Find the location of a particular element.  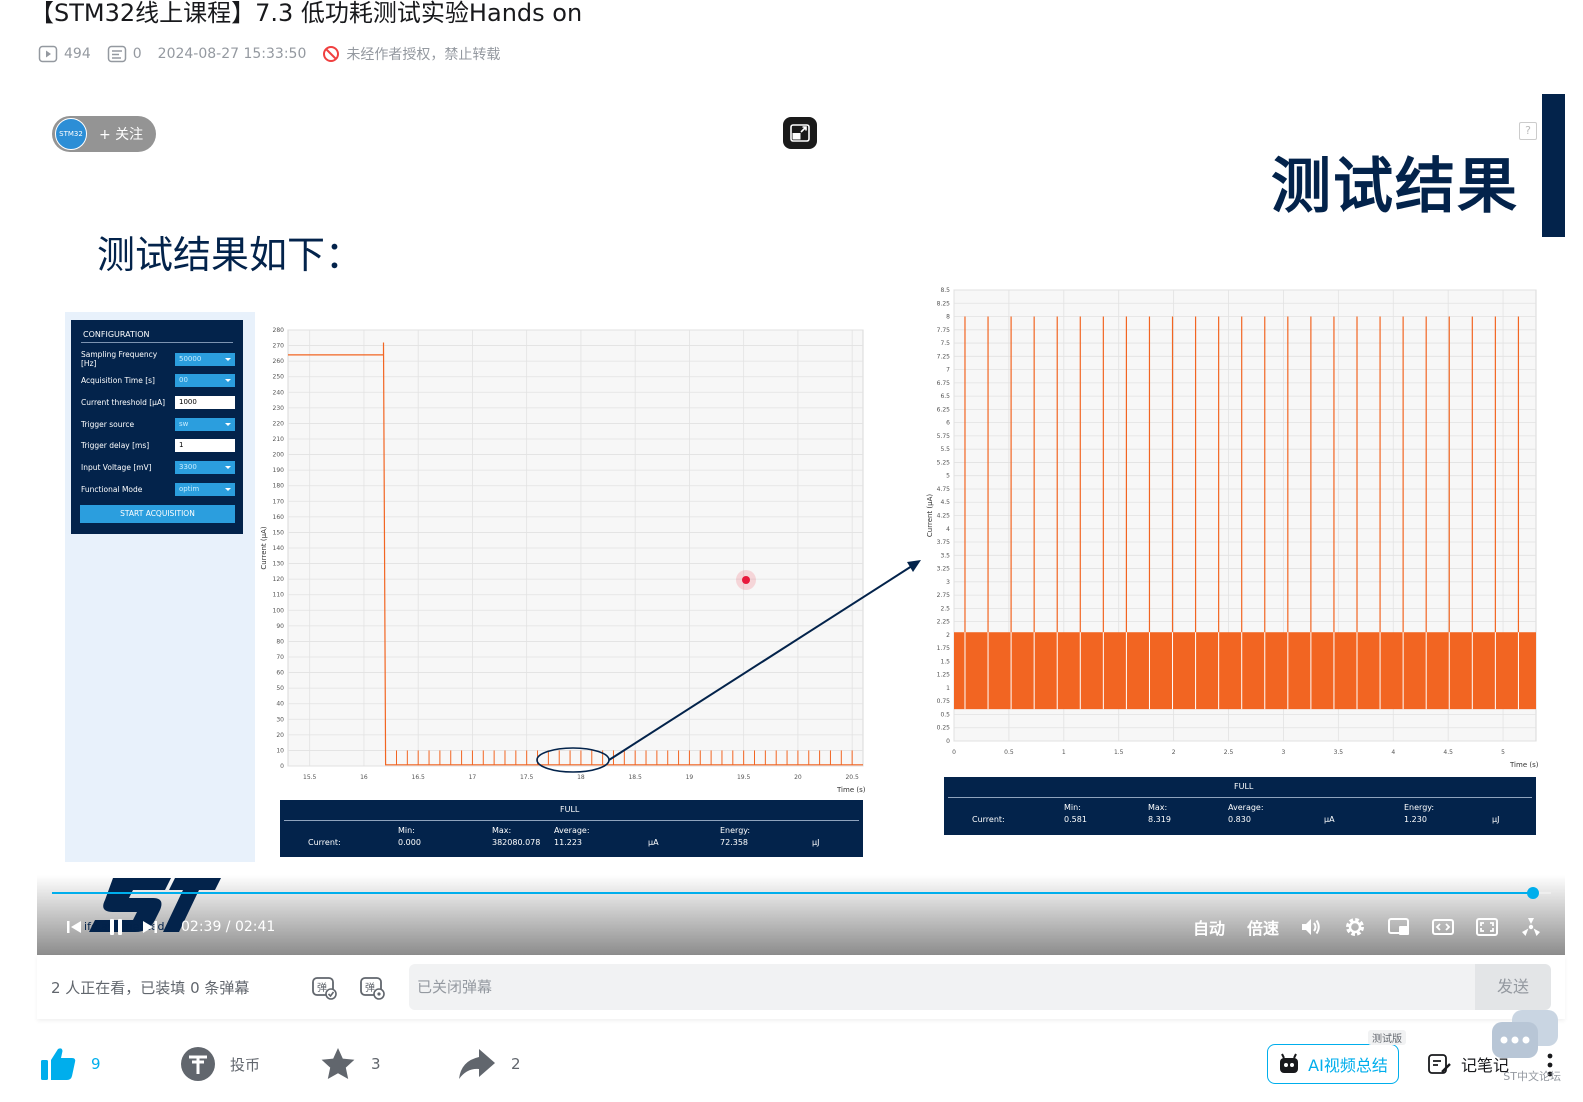

forbidden-icon is located at coordinates (331, 54).